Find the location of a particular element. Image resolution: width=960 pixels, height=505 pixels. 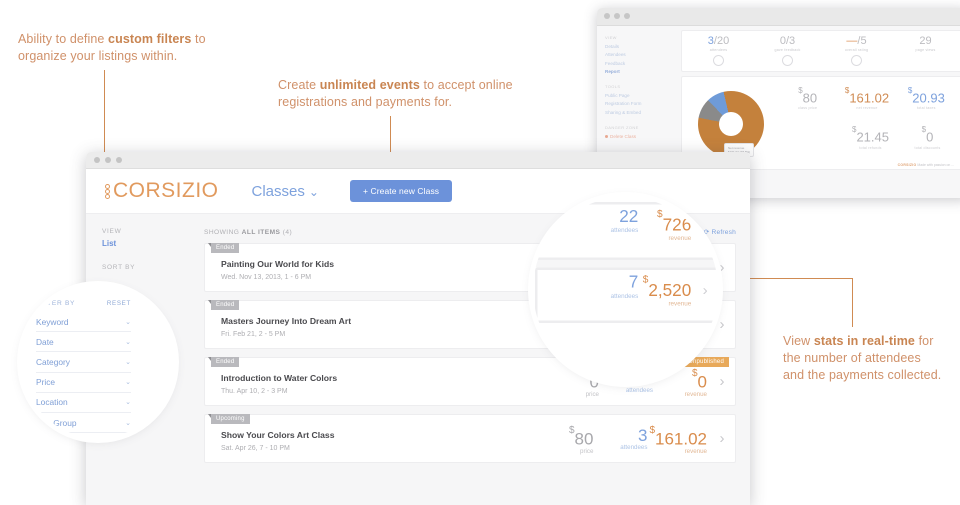

filter-item-location: Location ⌄ is located at coordinates (83, 403).